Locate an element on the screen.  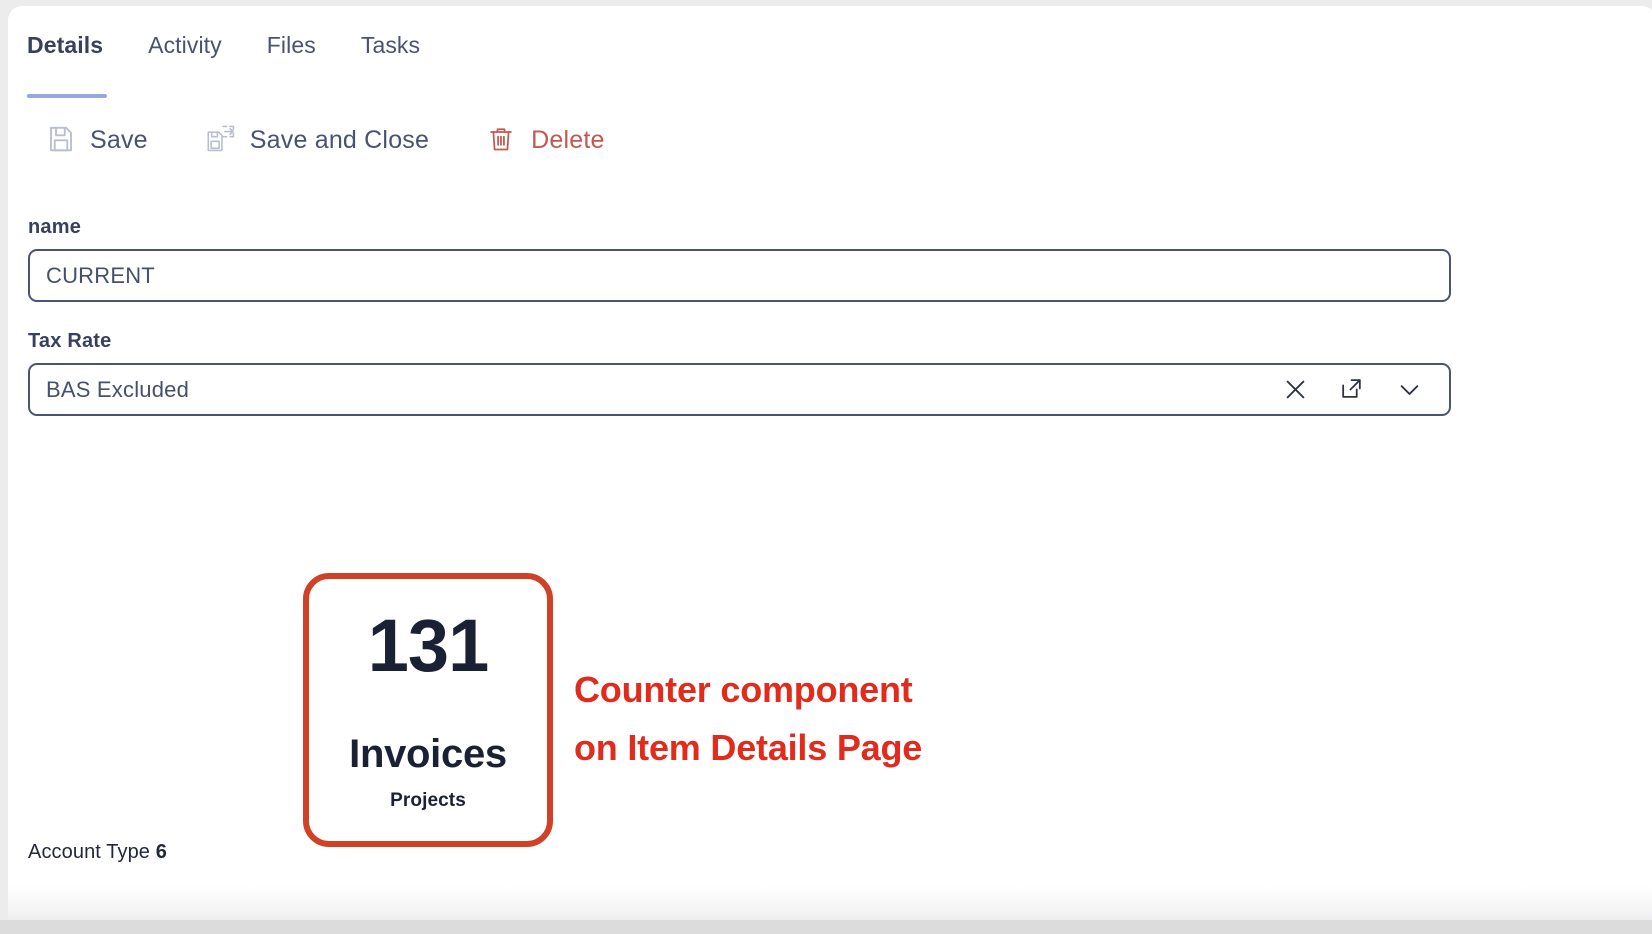
annotation-line-2: on Item Details Page is located at coordinates (748, 747).